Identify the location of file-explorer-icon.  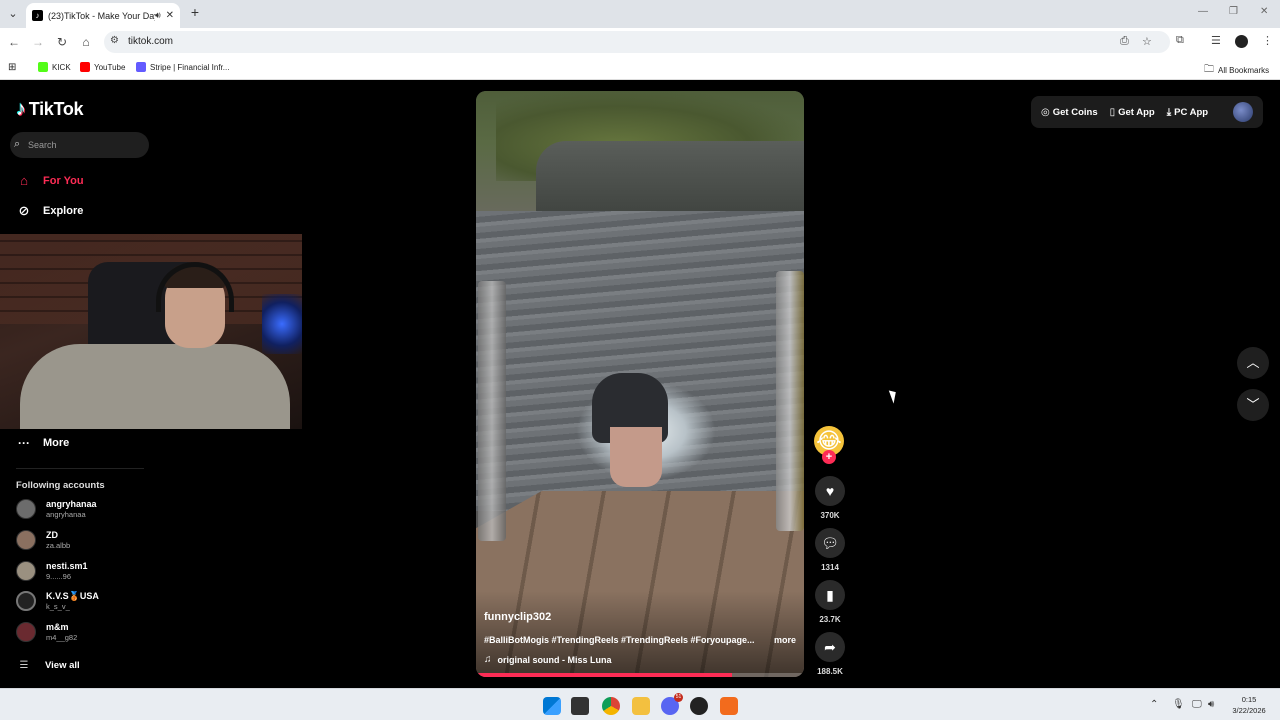
(641, 706).